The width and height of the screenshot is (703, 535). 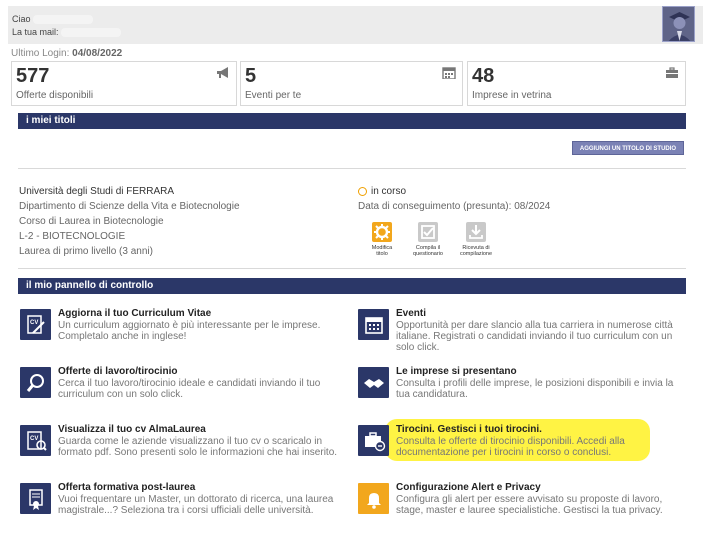 What do you see at coordinates (135, 313) in the screenshot?
I see `panel-item-title: Aggiorna il tuo Curriculum Vitae` at bounding box center [135, 313].